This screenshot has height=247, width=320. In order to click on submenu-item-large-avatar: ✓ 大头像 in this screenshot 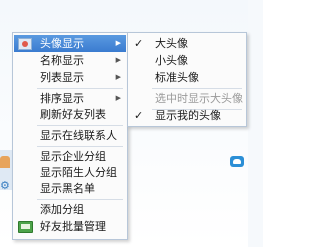, I will do `click(187, 43)`.